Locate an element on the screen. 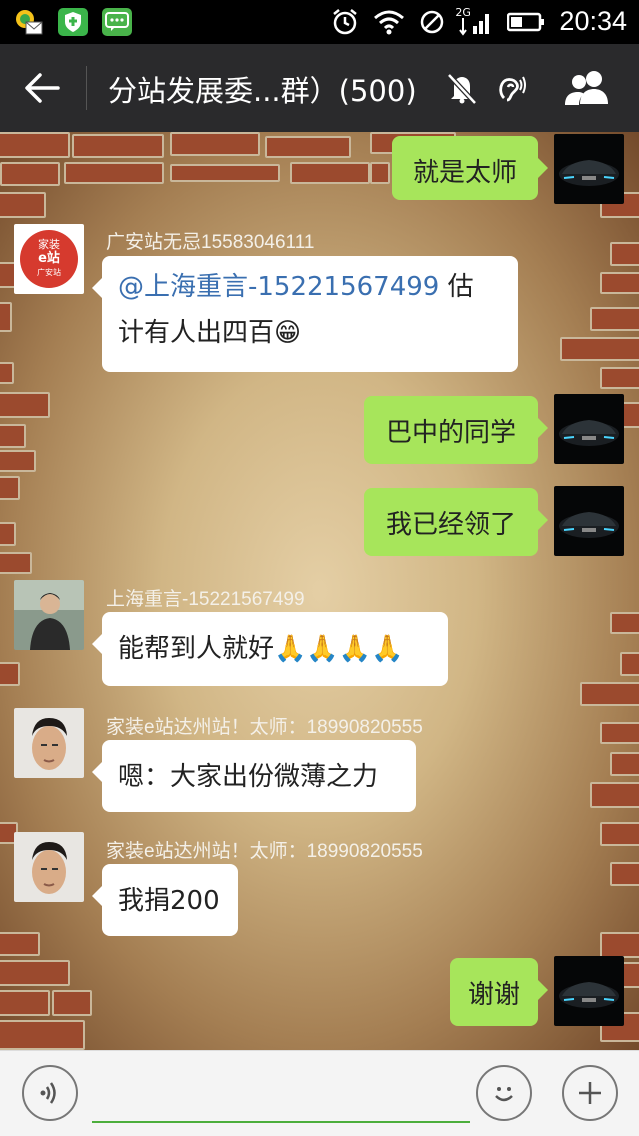 The height and width of the screenshot is (1136, 639). do-not-disturb-icon is located at coordinates (432, 21).